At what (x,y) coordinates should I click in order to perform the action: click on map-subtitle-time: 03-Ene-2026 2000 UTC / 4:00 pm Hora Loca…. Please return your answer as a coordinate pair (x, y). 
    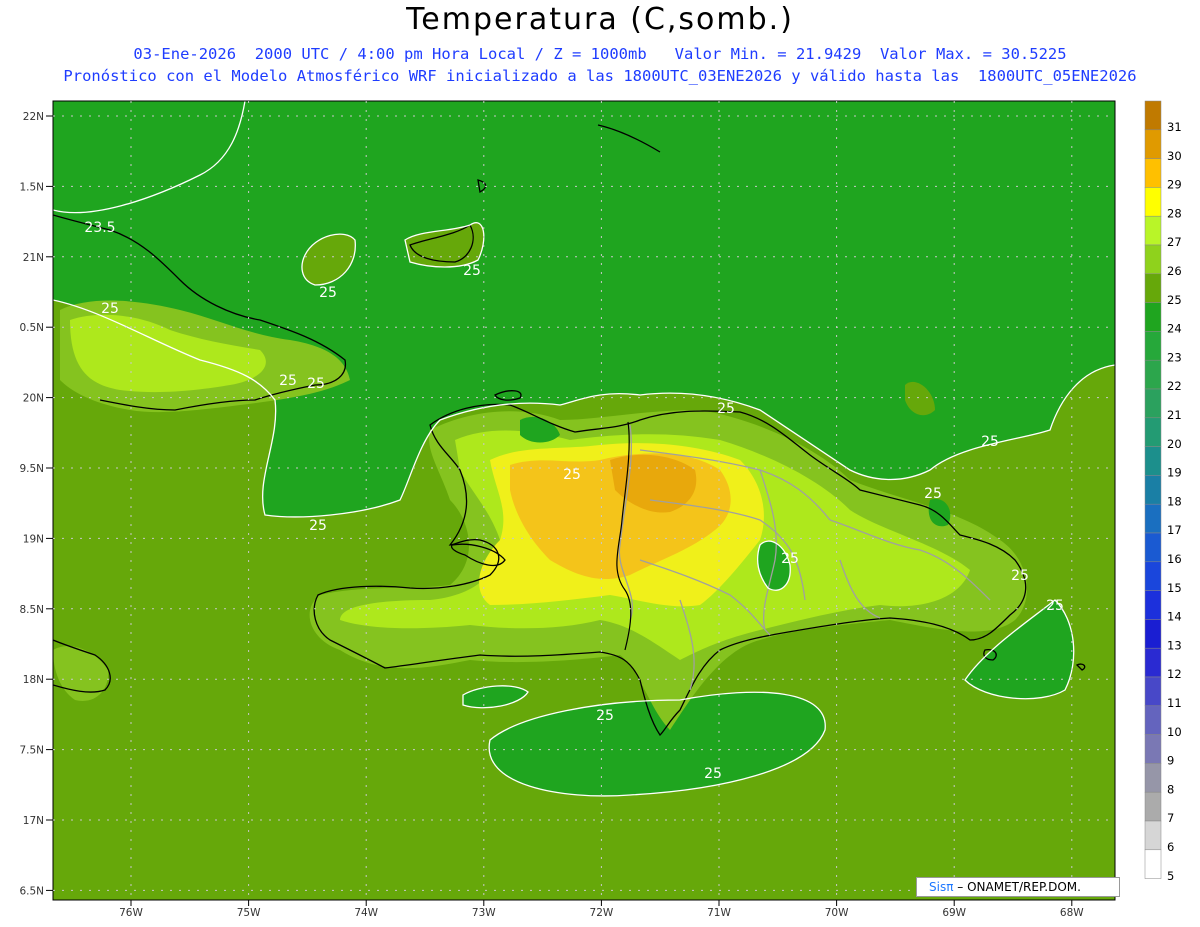
    Looking at the image, I should click on (600, 54).